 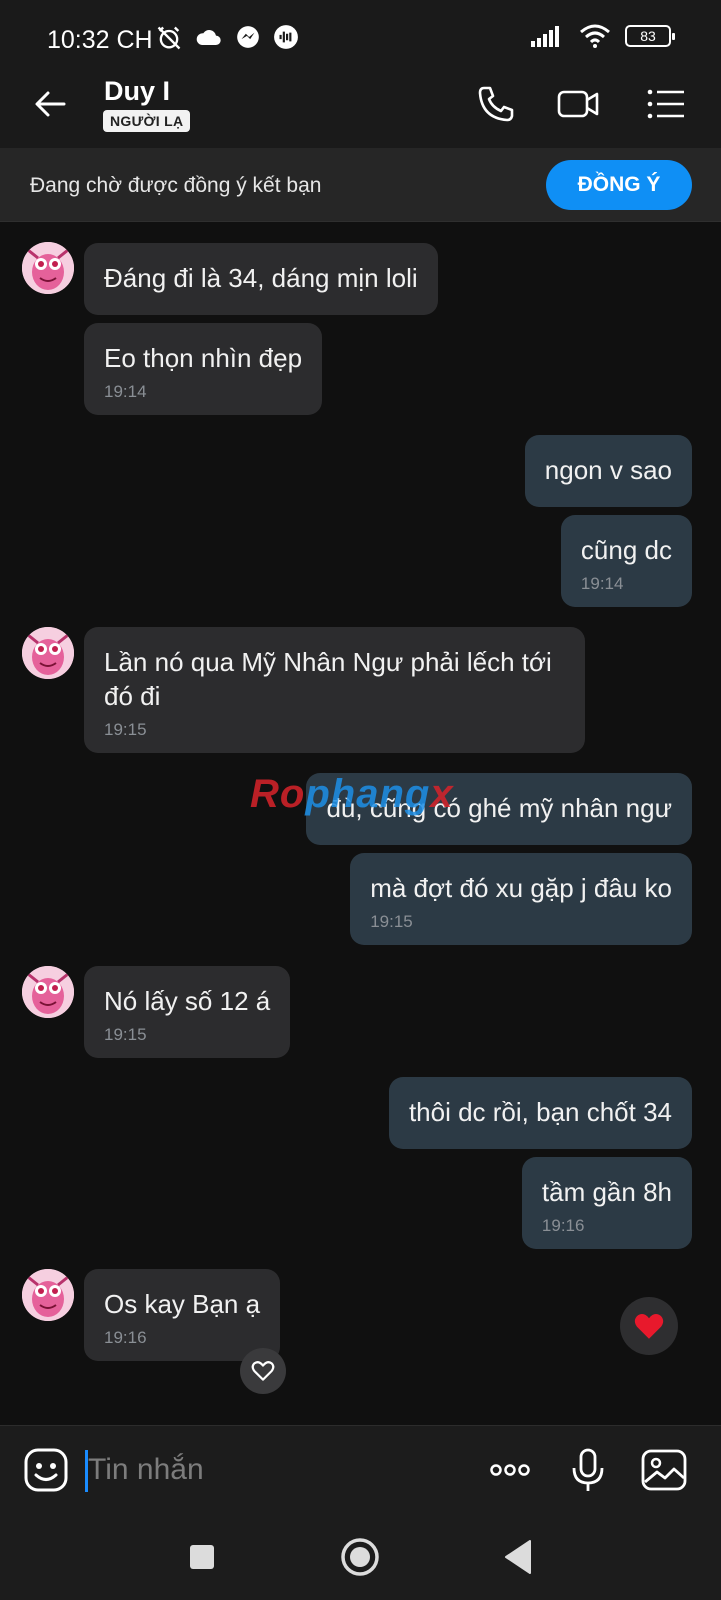 What do you see at coordinates (176, 185) in the screenshot?
I see `friend-request-text: Đang chờ được đồng ý kết bạn` at bounding box center [176, 185].